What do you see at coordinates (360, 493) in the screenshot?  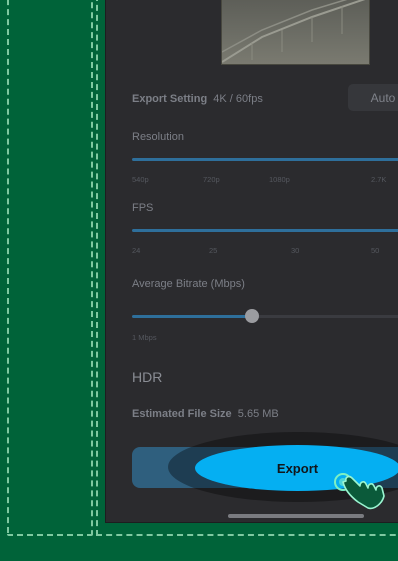 I see `tap-gesture-hand-icon` at bounding box center [360, 493].